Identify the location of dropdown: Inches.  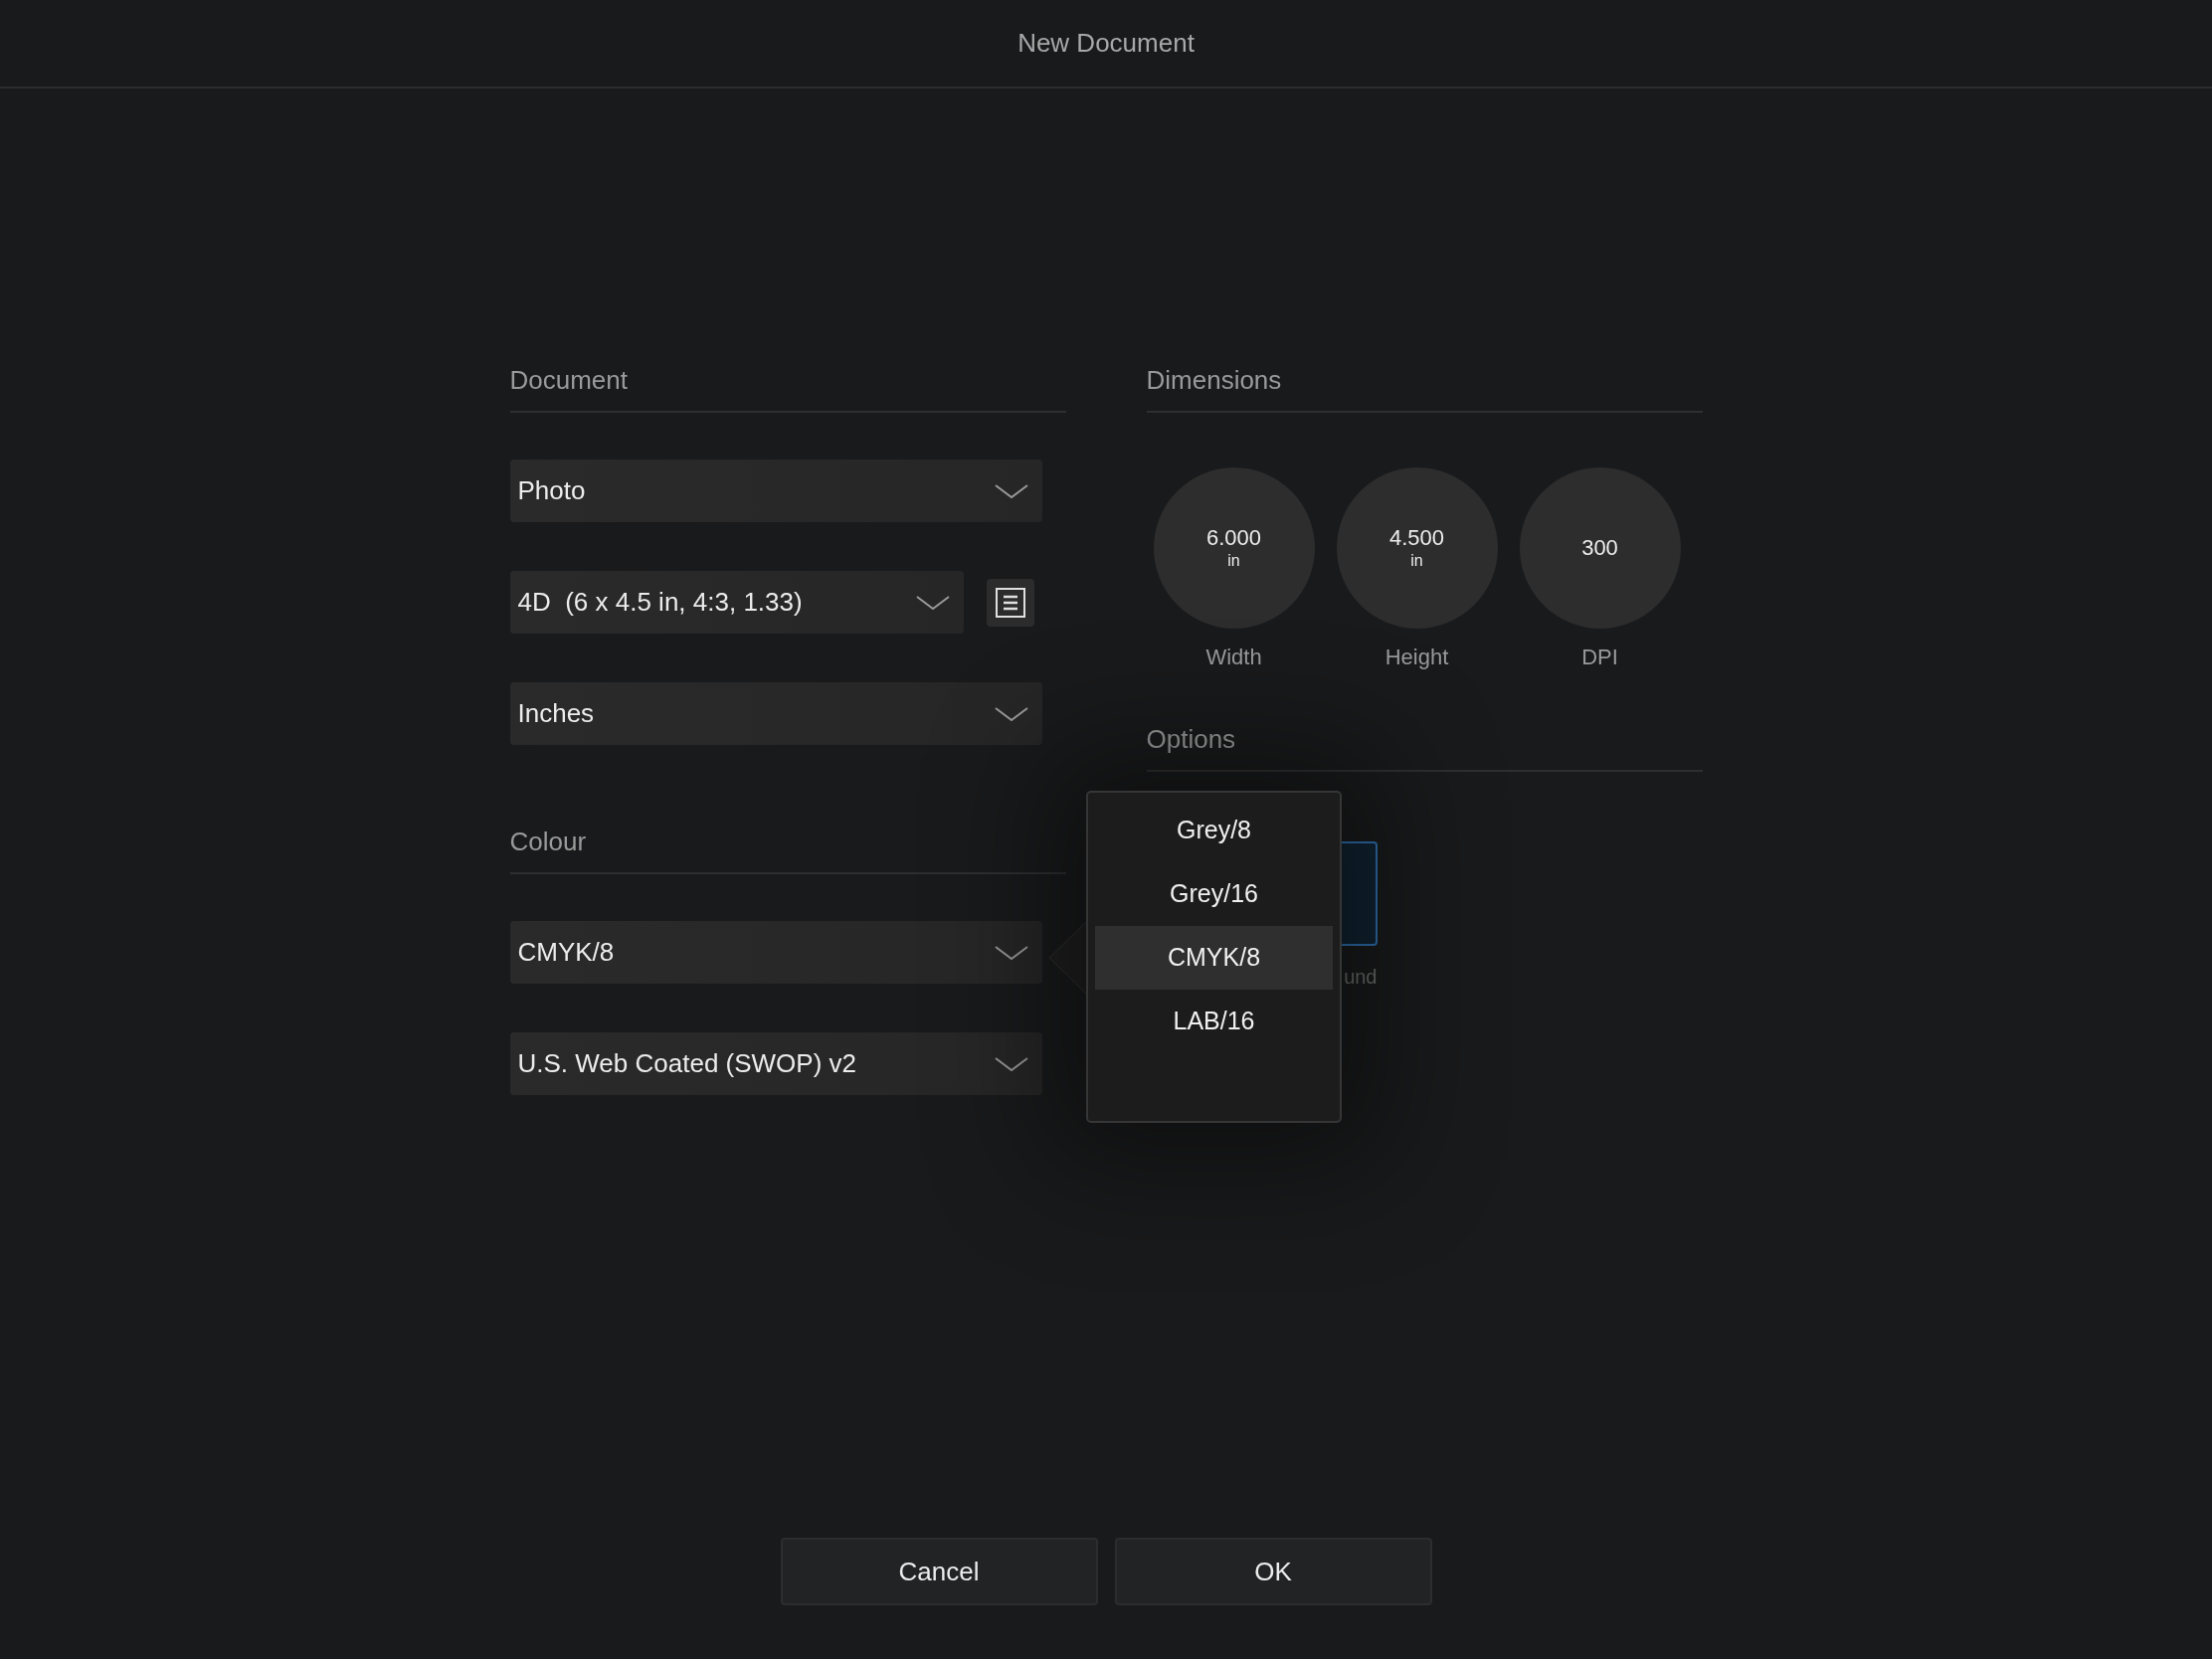
(775, 713).